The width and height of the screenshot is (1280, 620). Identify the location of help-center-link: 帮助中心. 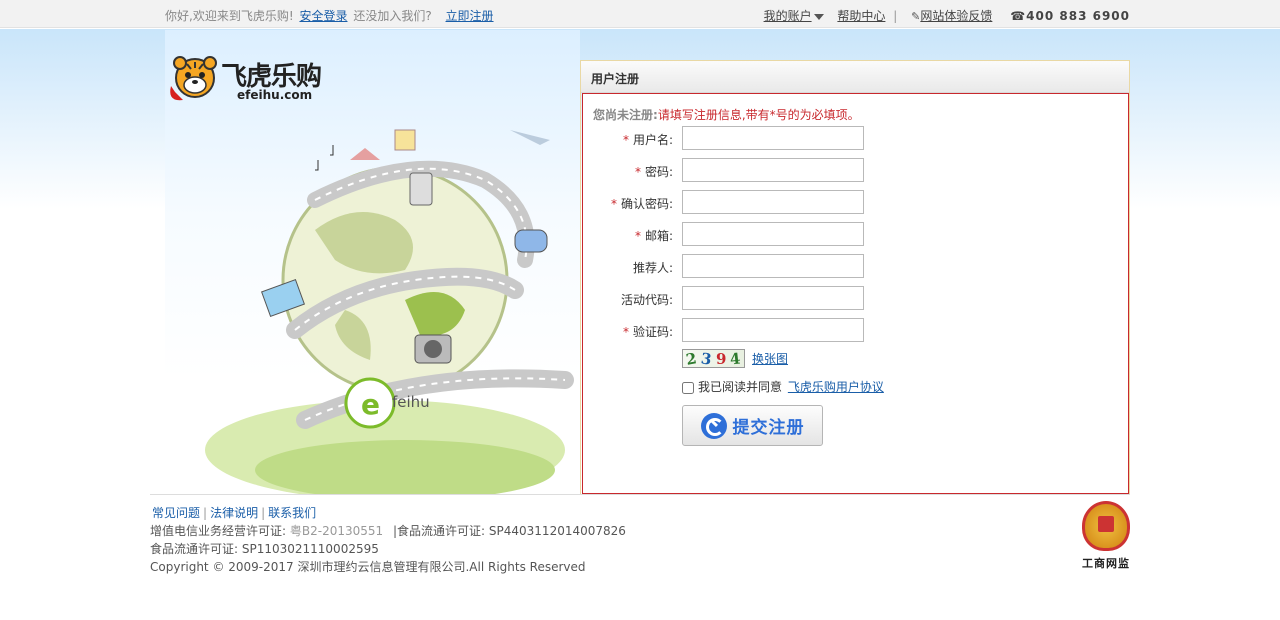
(861, 16).